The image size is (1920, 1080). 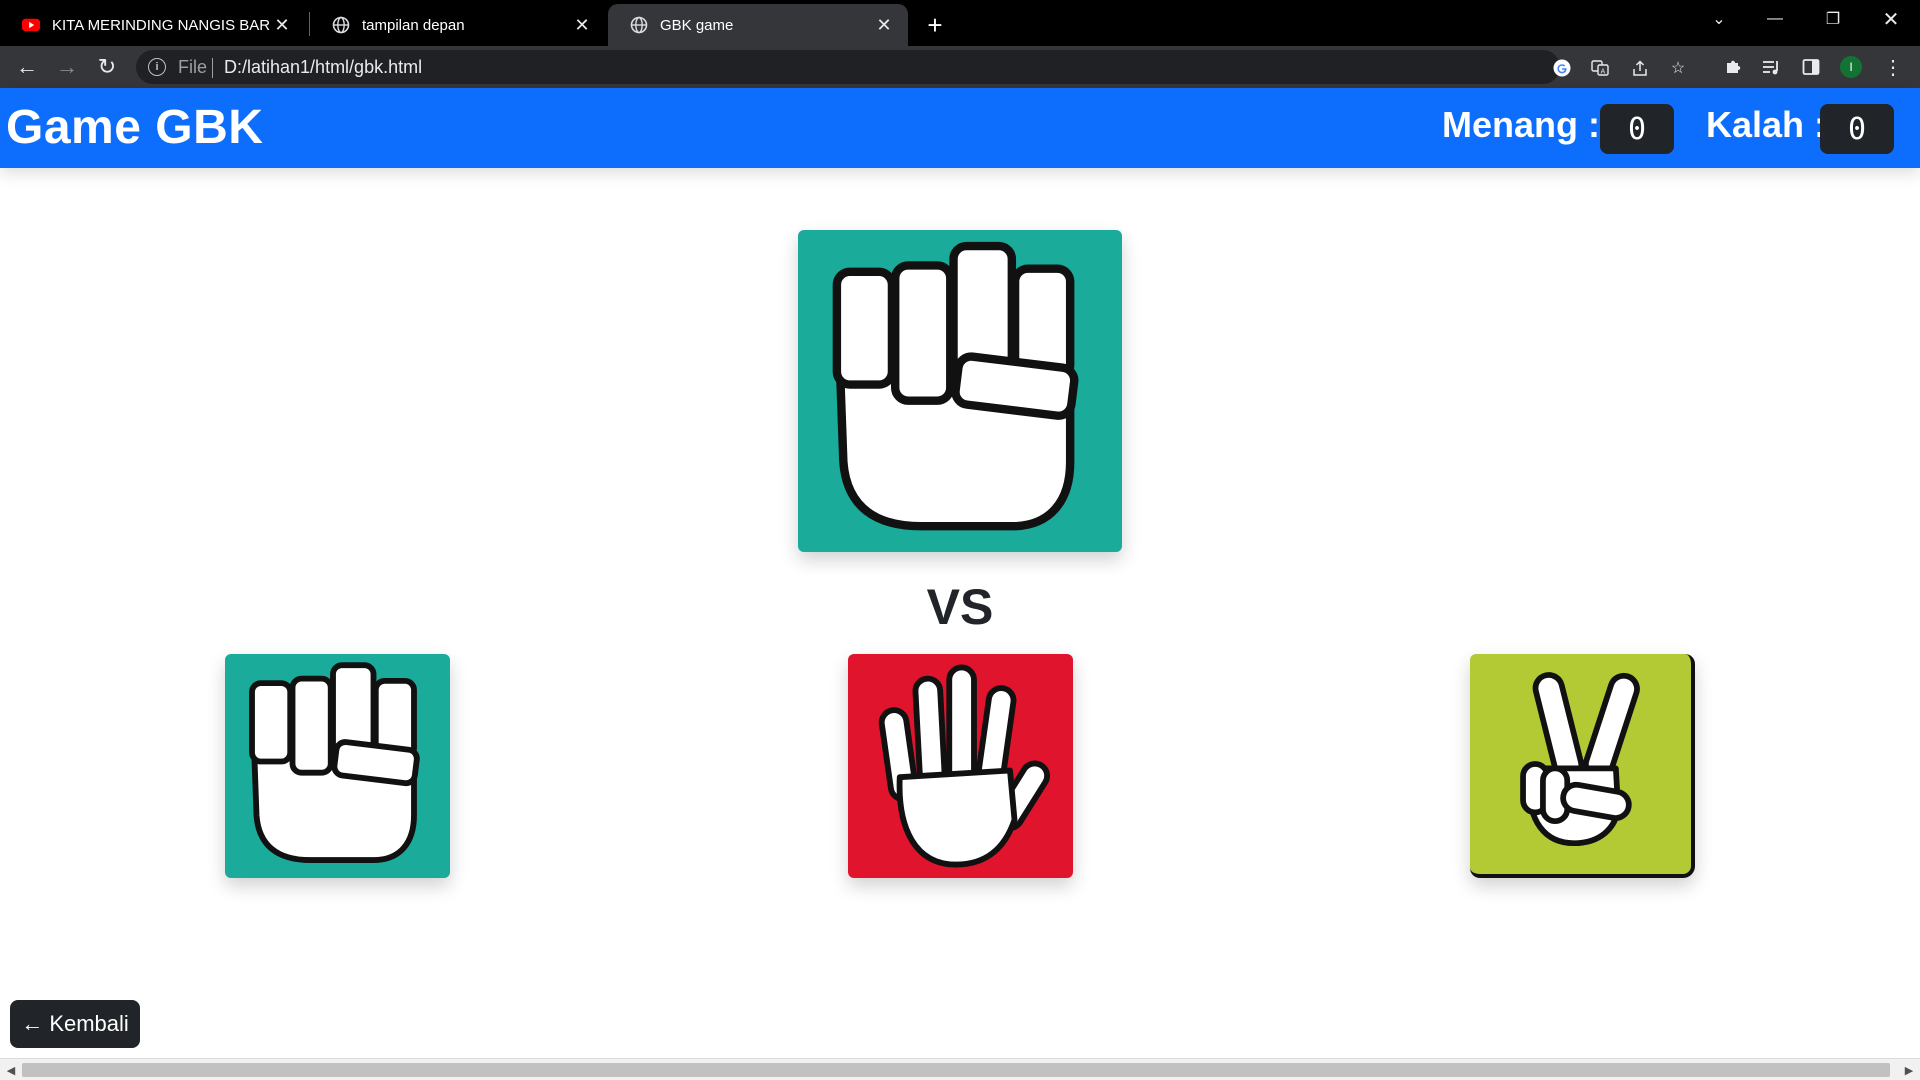 I want to click on lose-label: Kalah :, so click(x=1766, y=124).